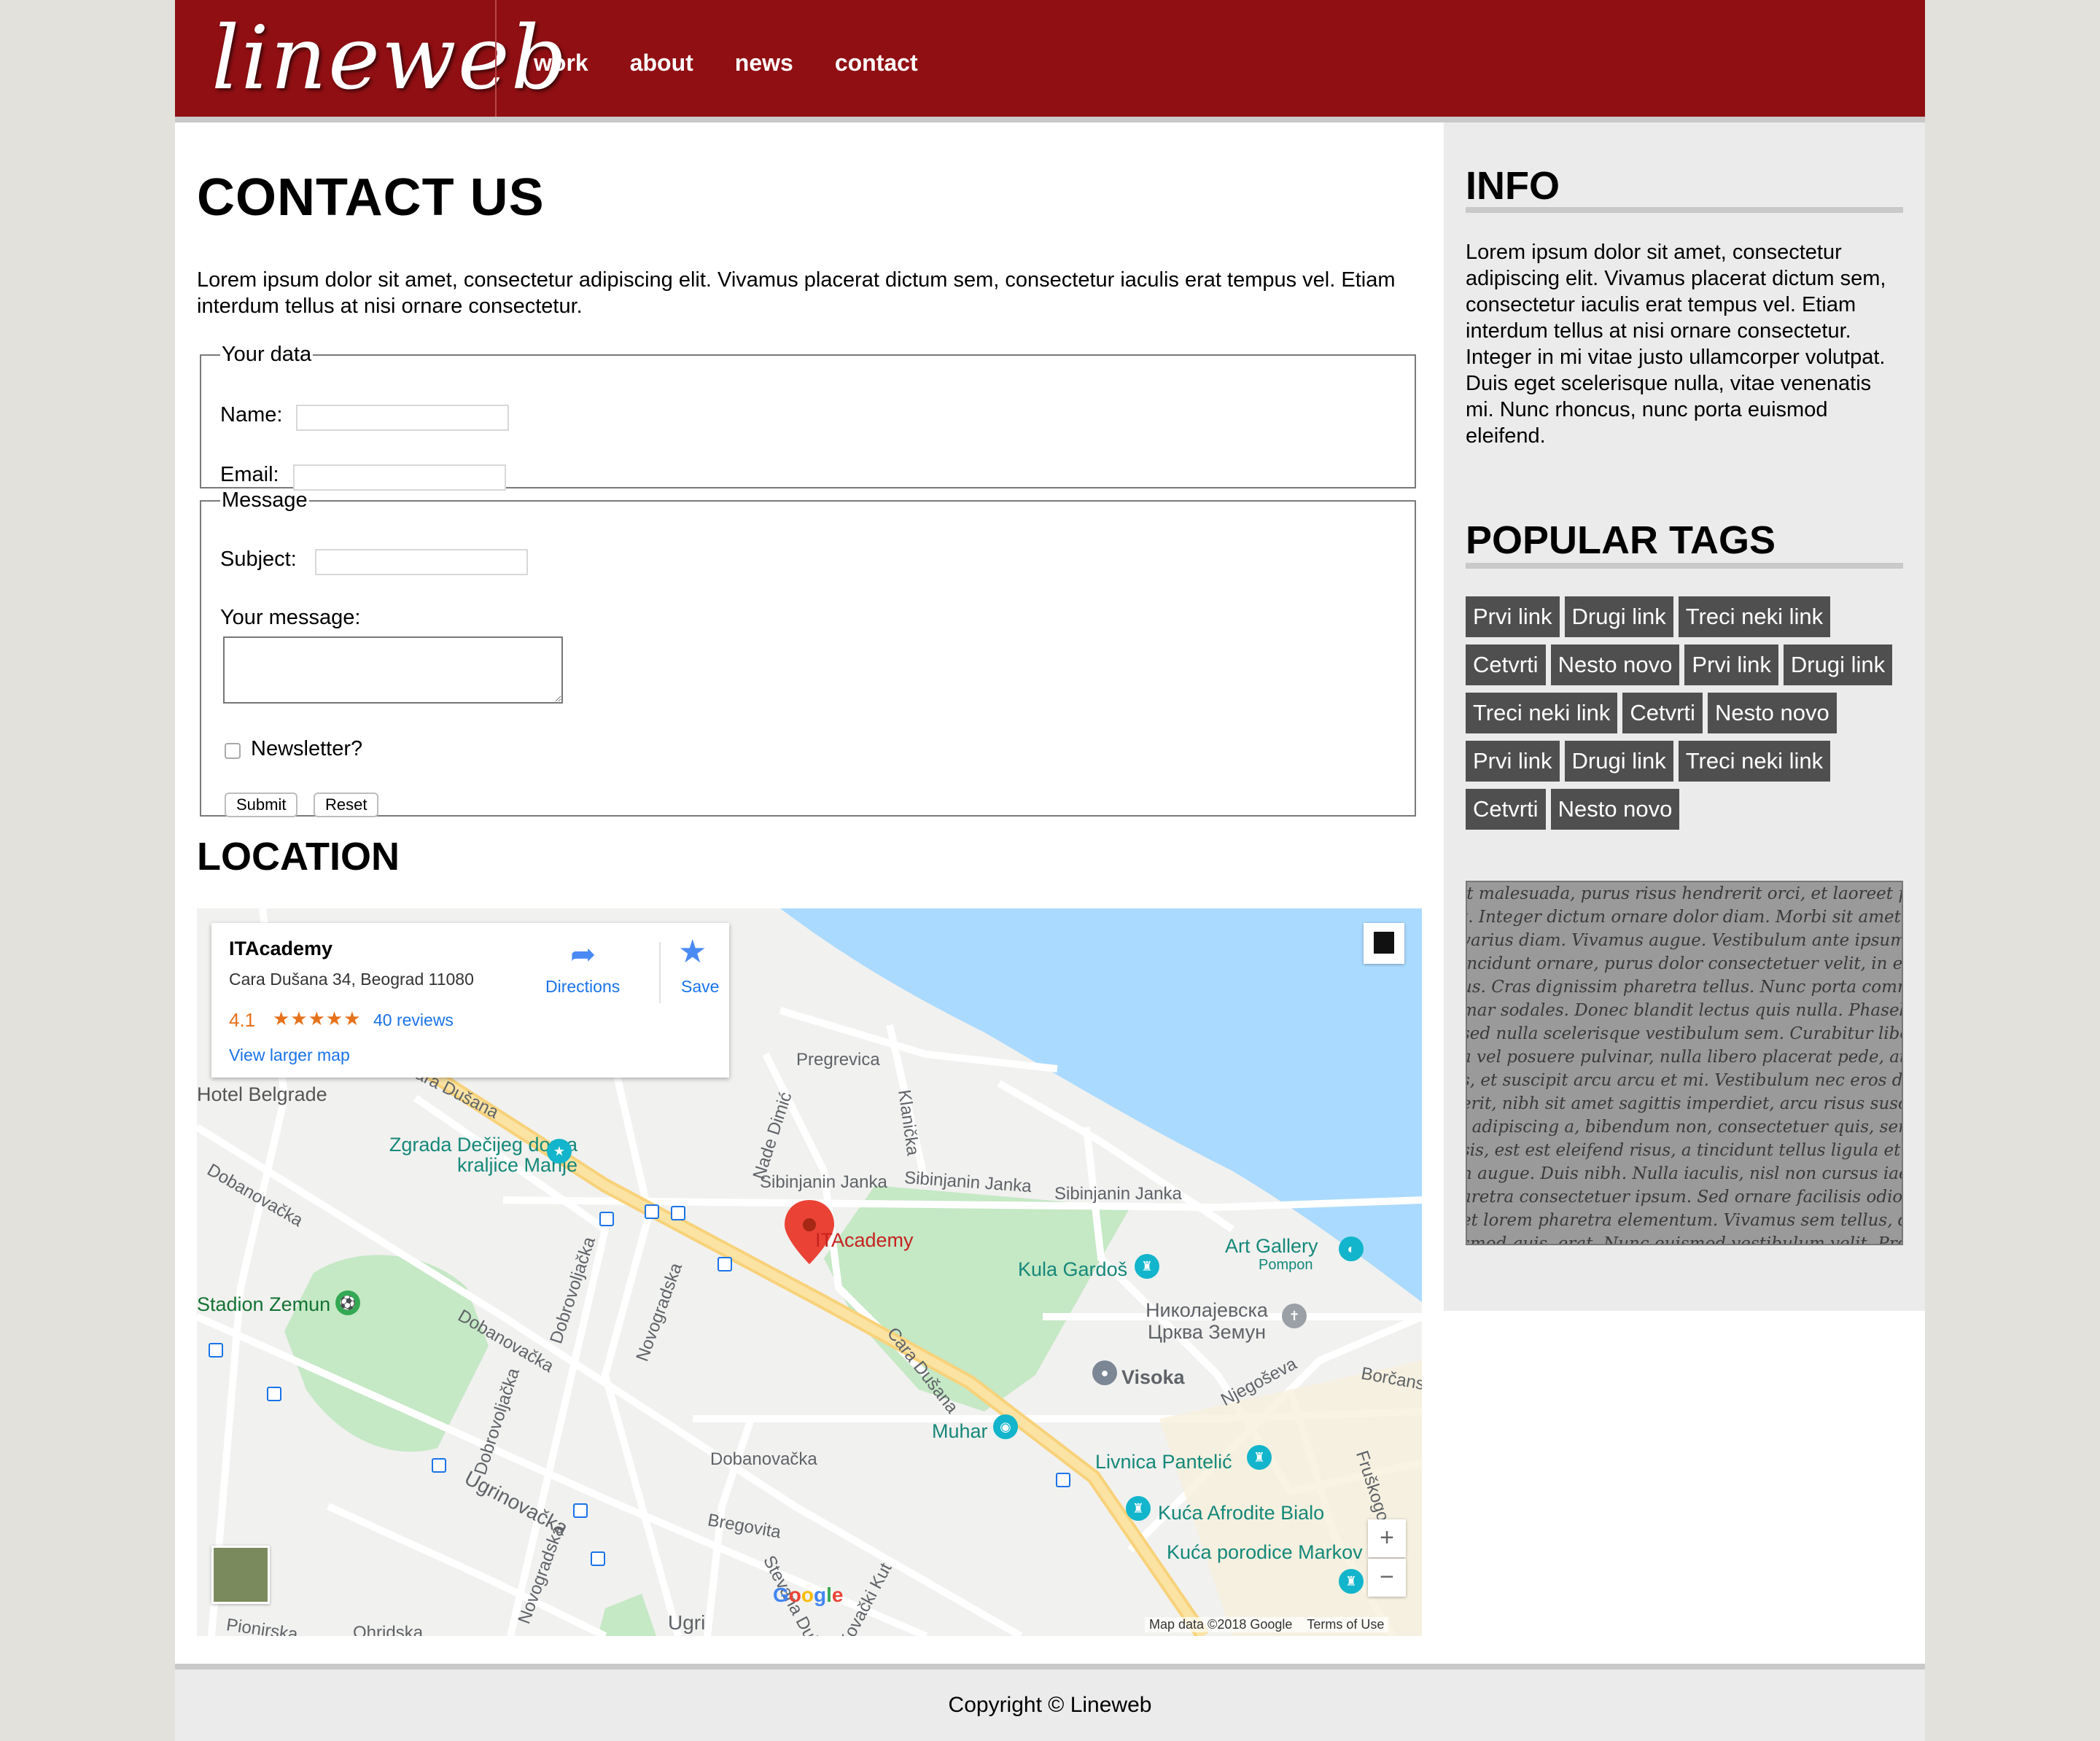 This screenshot has height=1741, width=2100. I want to click on save-link: Save, so click(700, 987).